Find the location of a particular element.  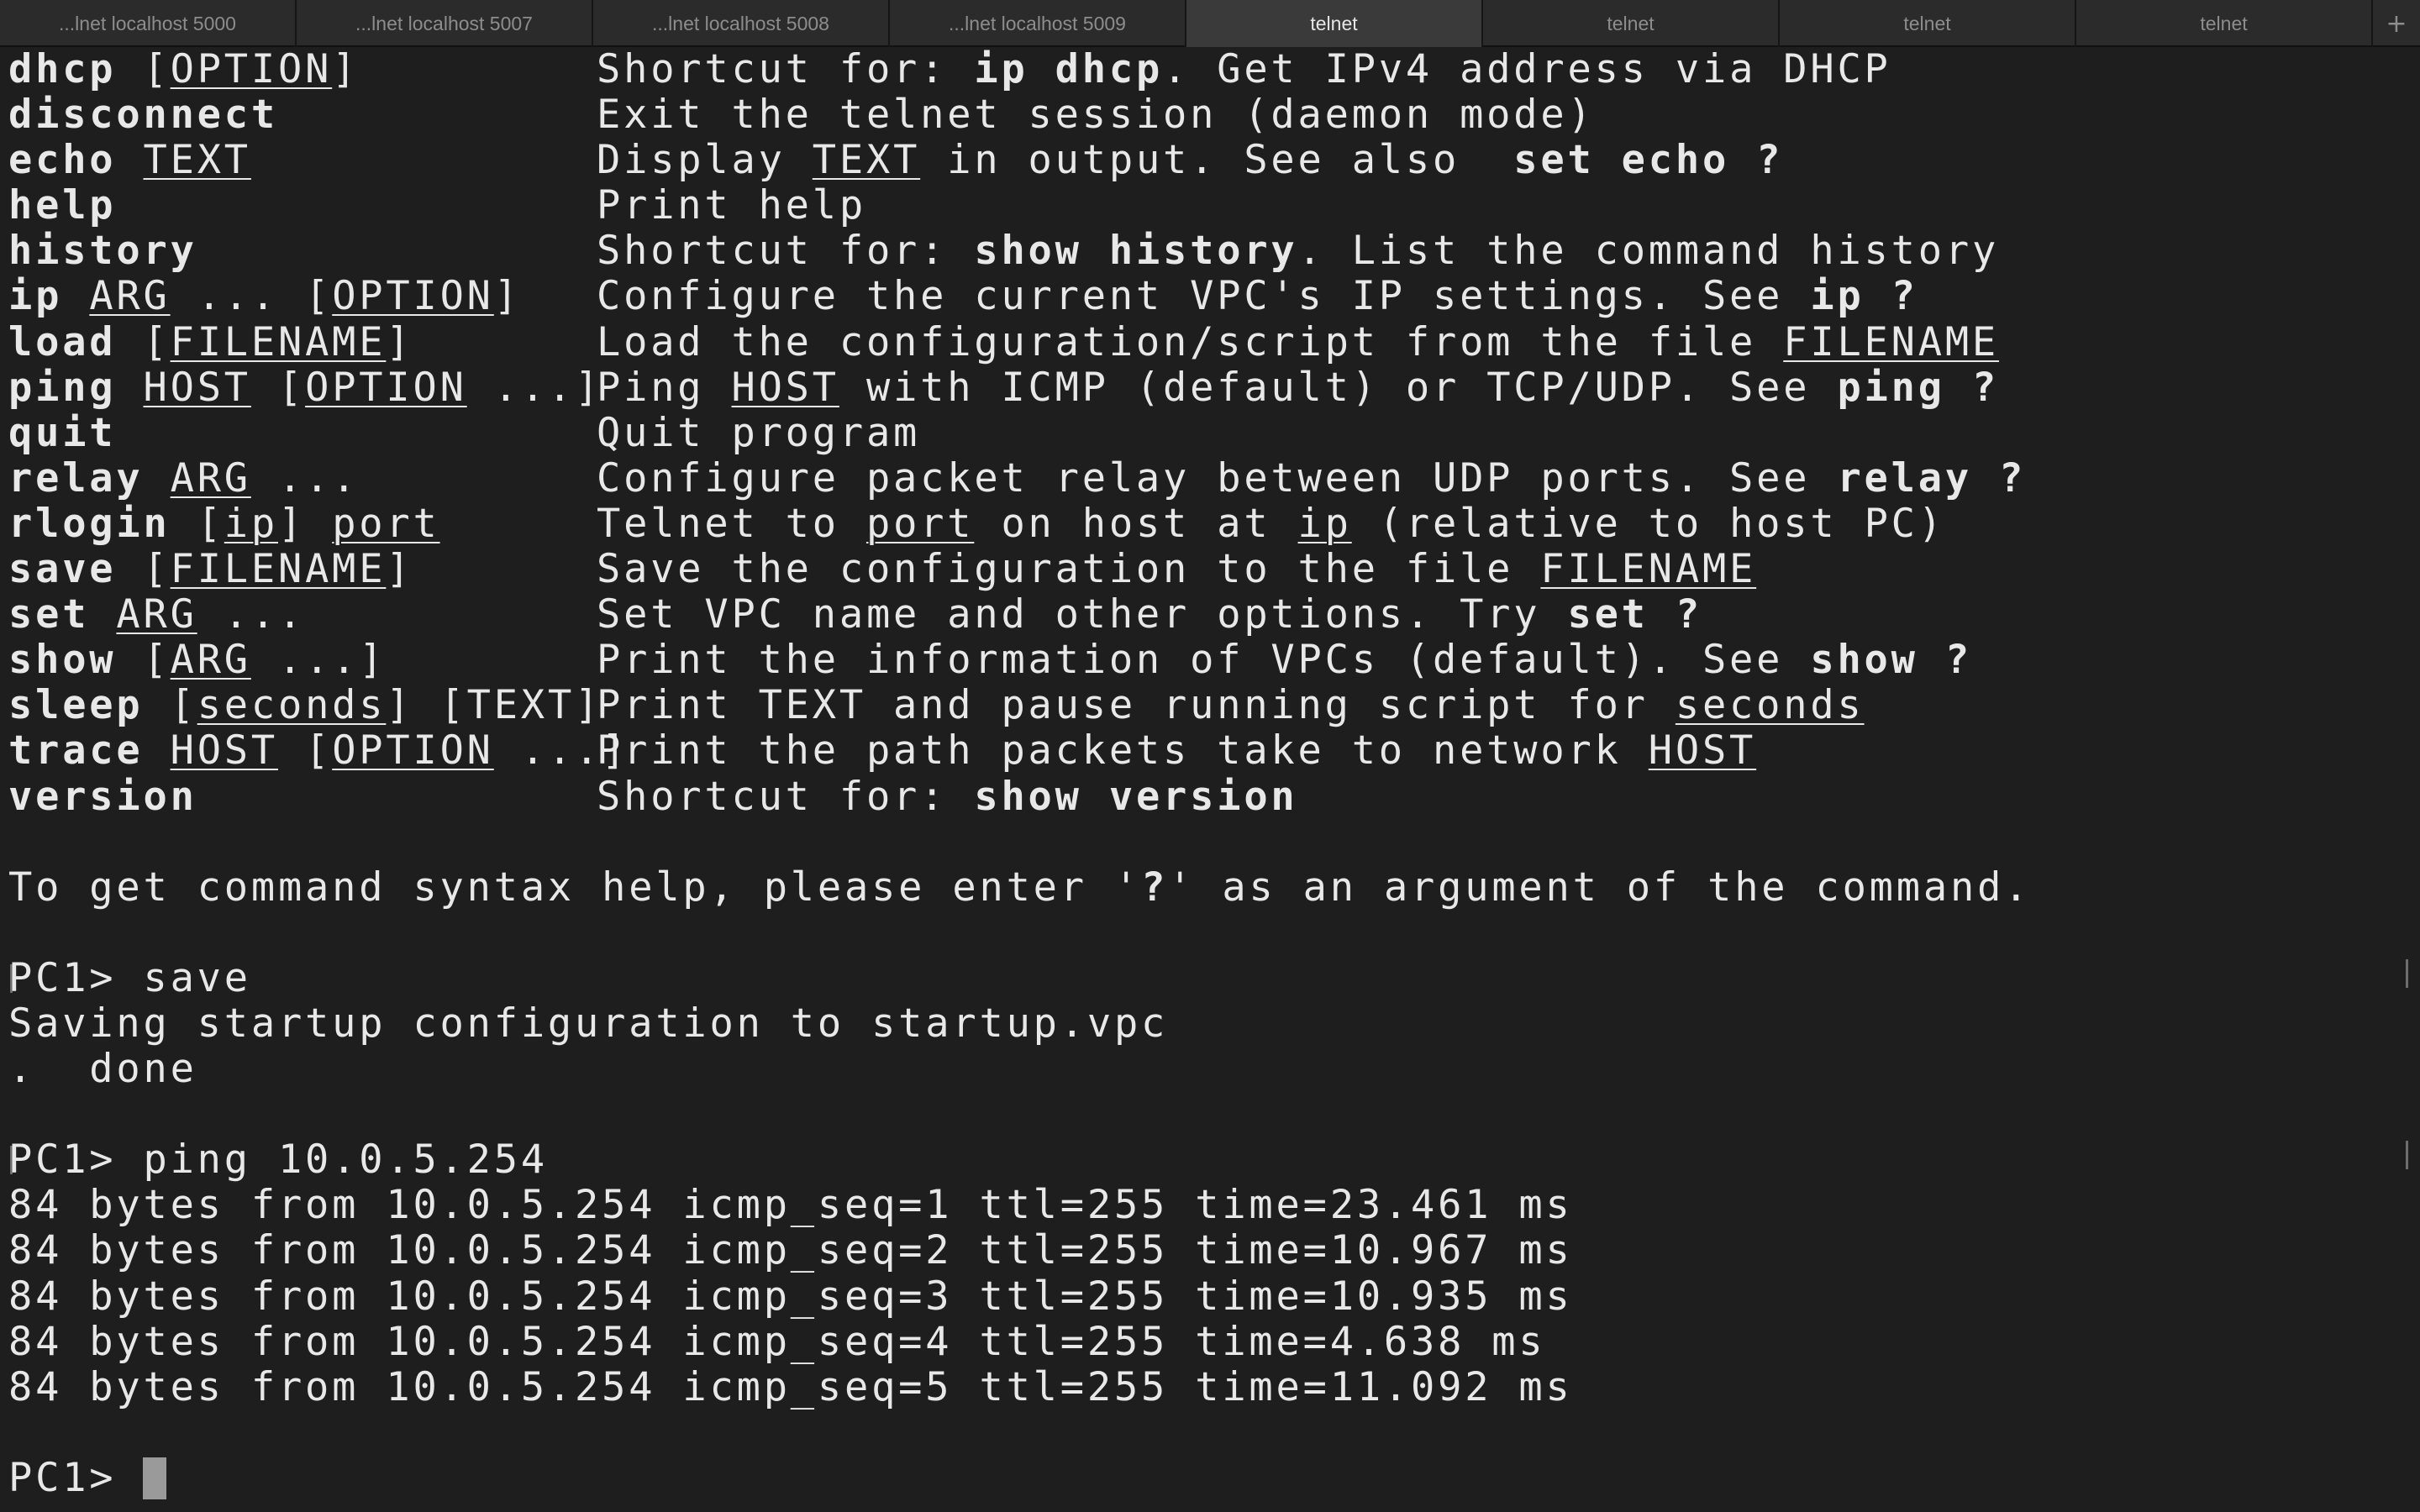

help-command: show [ARG ...] is located at coordinates (197, 660).